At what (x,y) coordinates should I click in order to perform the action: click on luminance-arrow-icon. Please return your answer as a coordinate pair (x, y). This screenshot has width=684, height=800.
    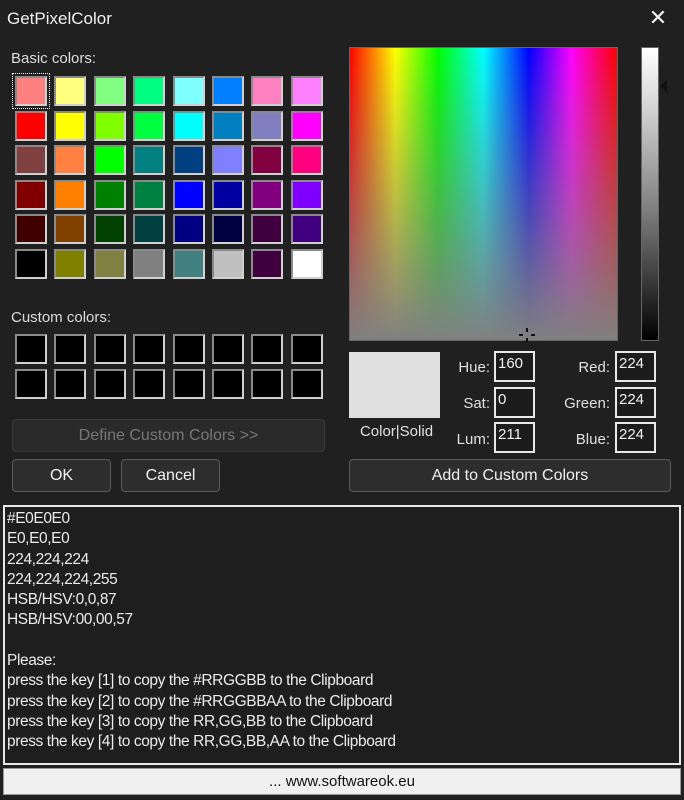
    Looking at the image, I should click on (663, 86).